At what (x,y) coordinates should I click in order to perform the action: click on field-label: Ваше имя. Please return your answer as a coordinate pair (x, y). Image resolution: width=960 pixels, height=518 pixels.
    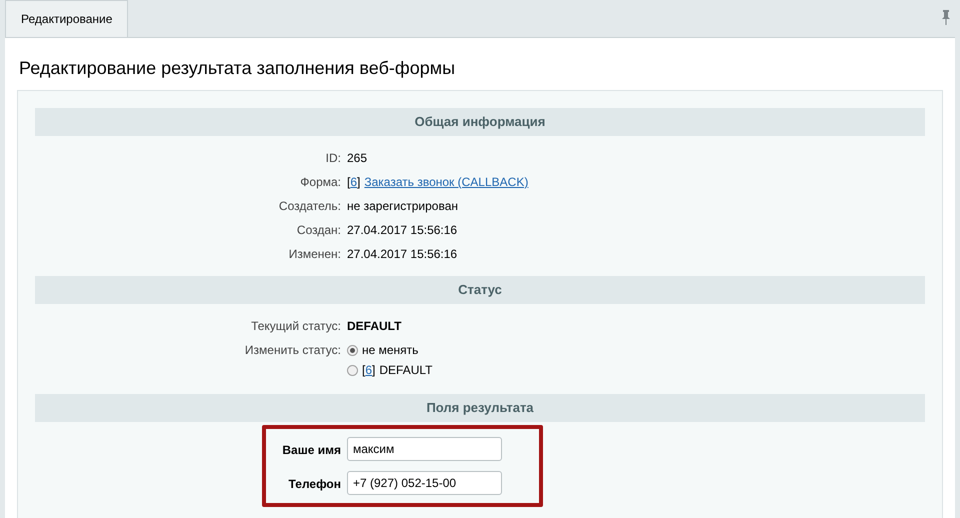
    Looking at the image, I should click on (311, 450).